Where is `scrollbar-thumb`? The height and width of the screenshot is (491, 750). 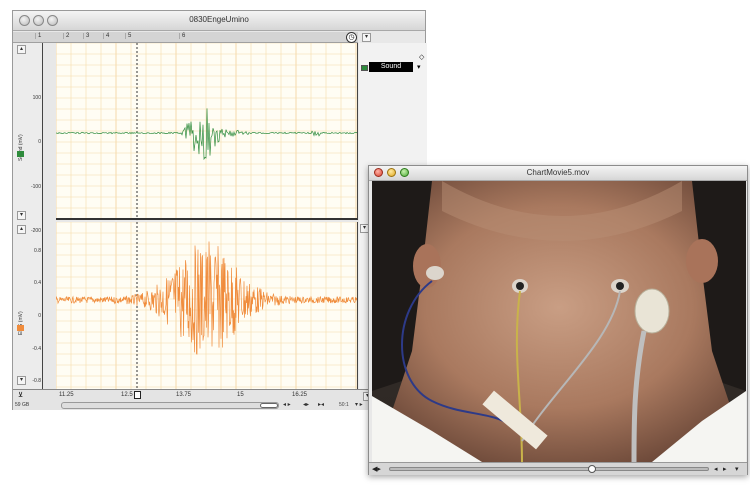 scrollbar-thumb is located at coordinates (269, 405).